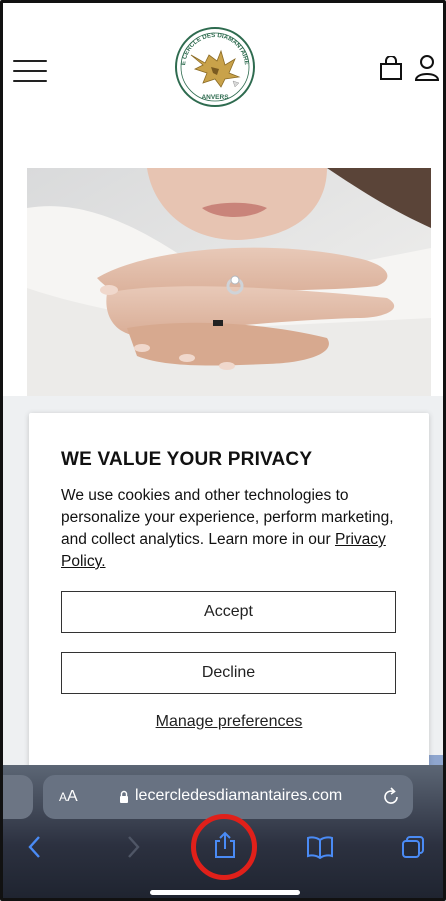 This screenshot has width=446, height=901. I want to click on accept-button: Accept, so click(228, 612).